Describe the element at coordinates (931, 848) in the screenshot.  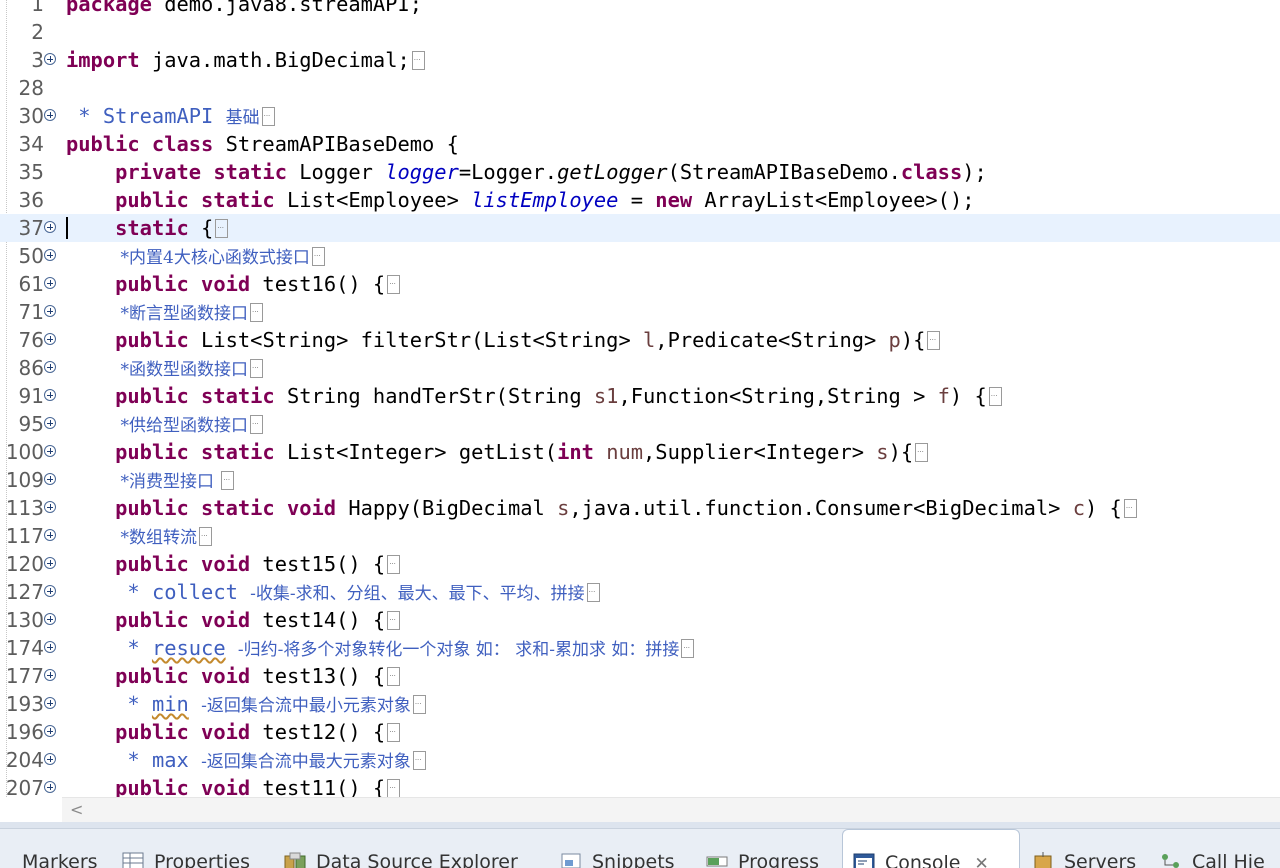
I see `tab-console: Console ✕` at that location.